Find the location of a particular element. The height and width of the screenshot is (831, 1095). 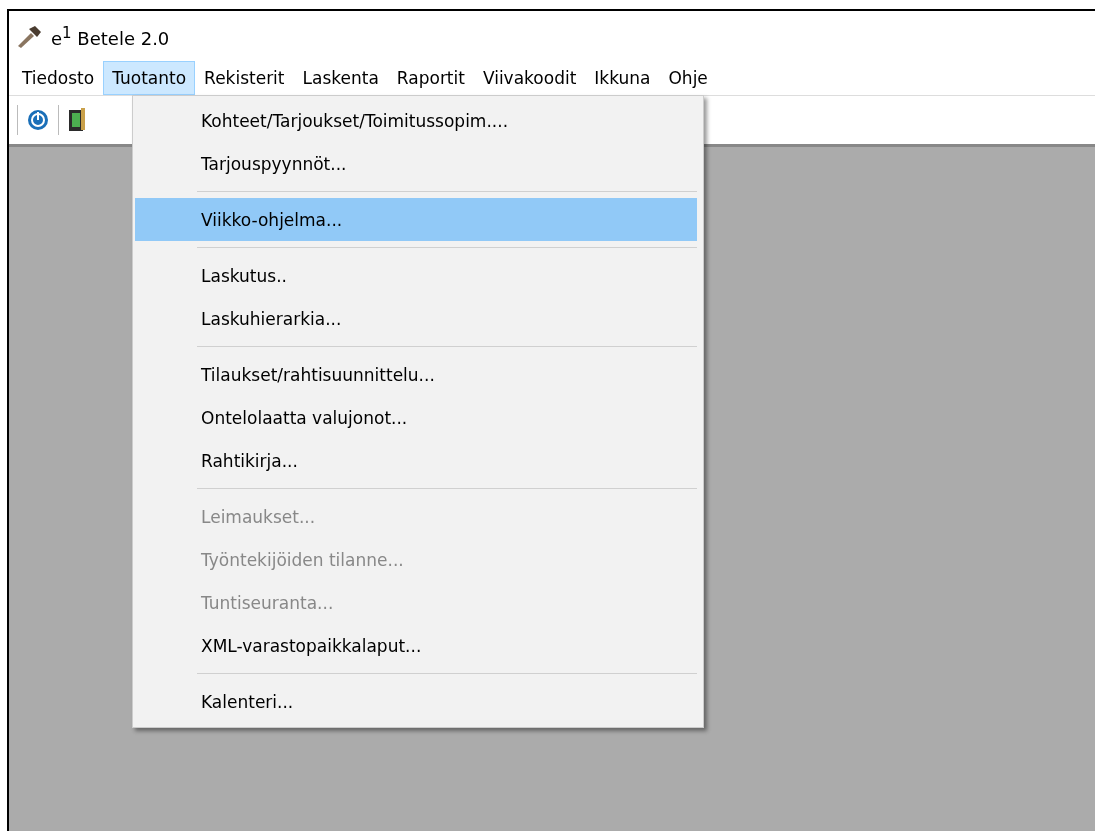

menu-bar-item: Laskenta is located at coordinates (340, 78).